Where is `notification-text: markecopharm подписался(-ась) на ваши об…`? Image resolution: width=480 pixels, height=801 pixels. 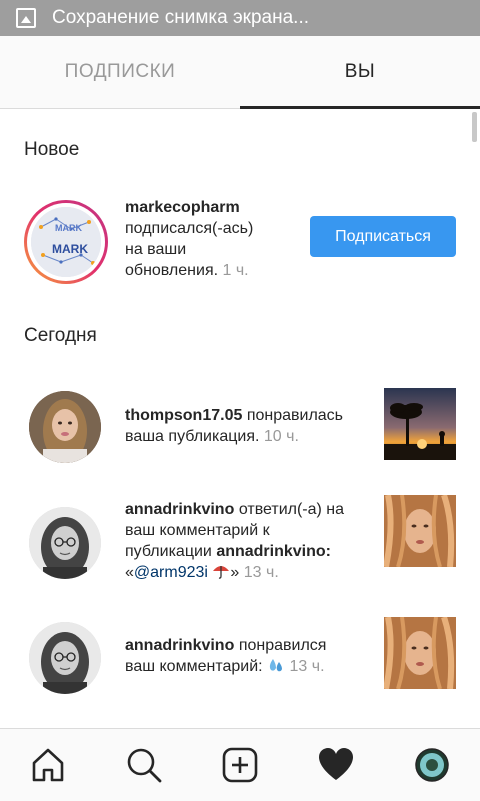 notification-text: markecopharm подписался(-ась) на ваши об… is located at coordinates (189, 239).